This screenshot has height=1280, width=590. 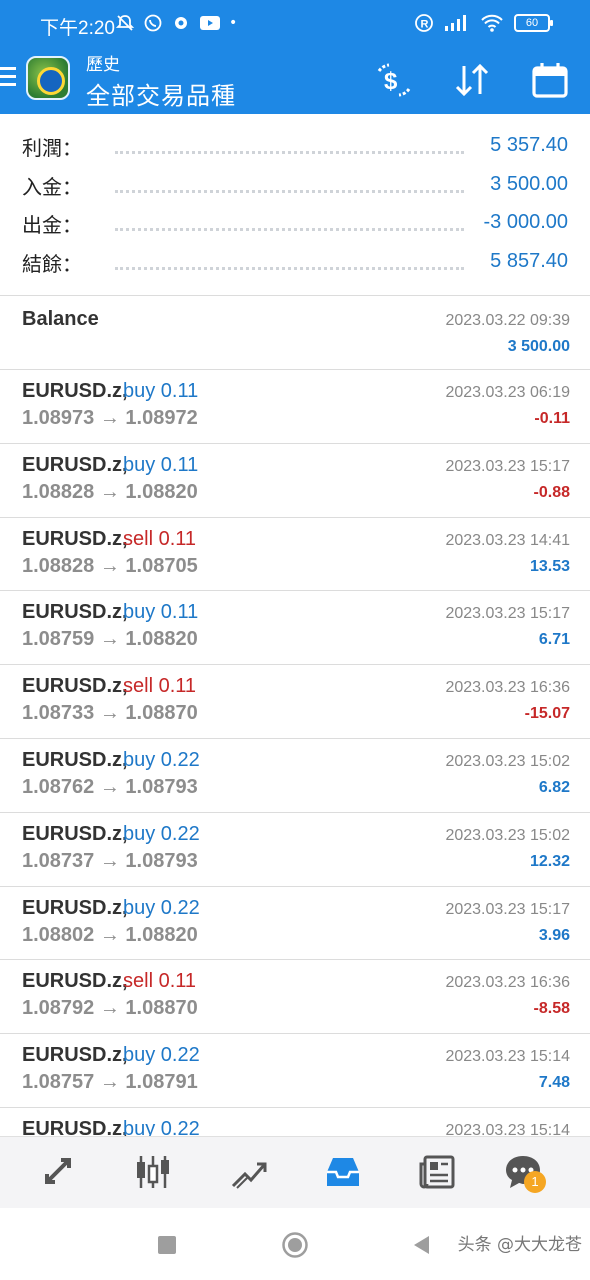 I want to click on trade-prices: 1.08733 → 1.08870, so click(x=110, y=713).